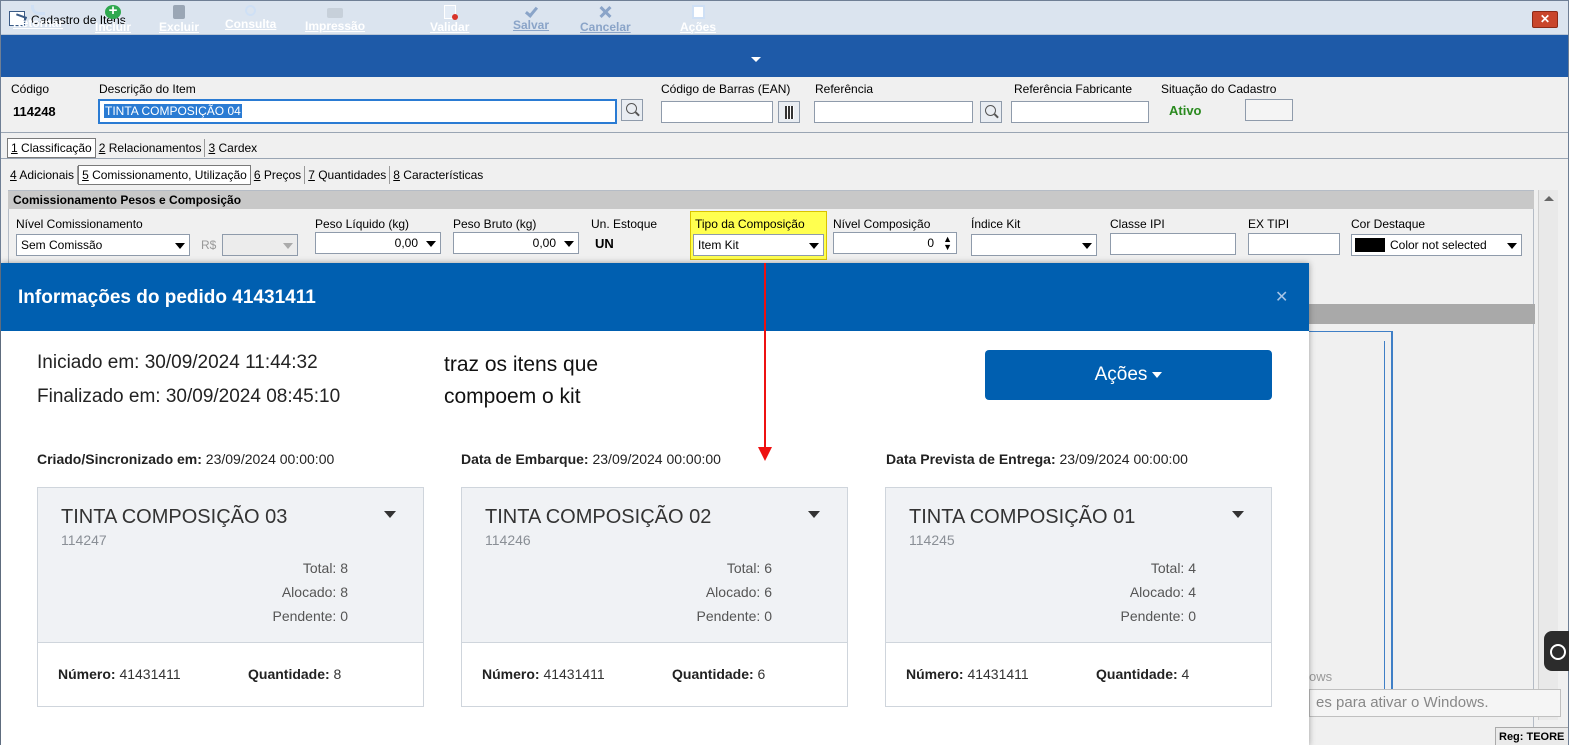  I want to click on embarque-value: 23/09/2024 00:00:00, so click(654, 459).